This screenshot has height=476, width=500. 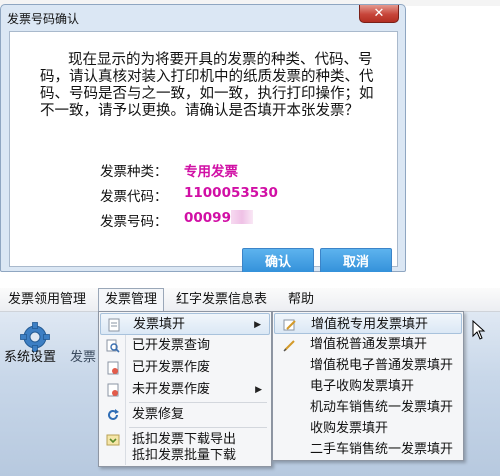 I want to click on dropdown-item-label: 已开发票查询, so click(x=171, y=345).